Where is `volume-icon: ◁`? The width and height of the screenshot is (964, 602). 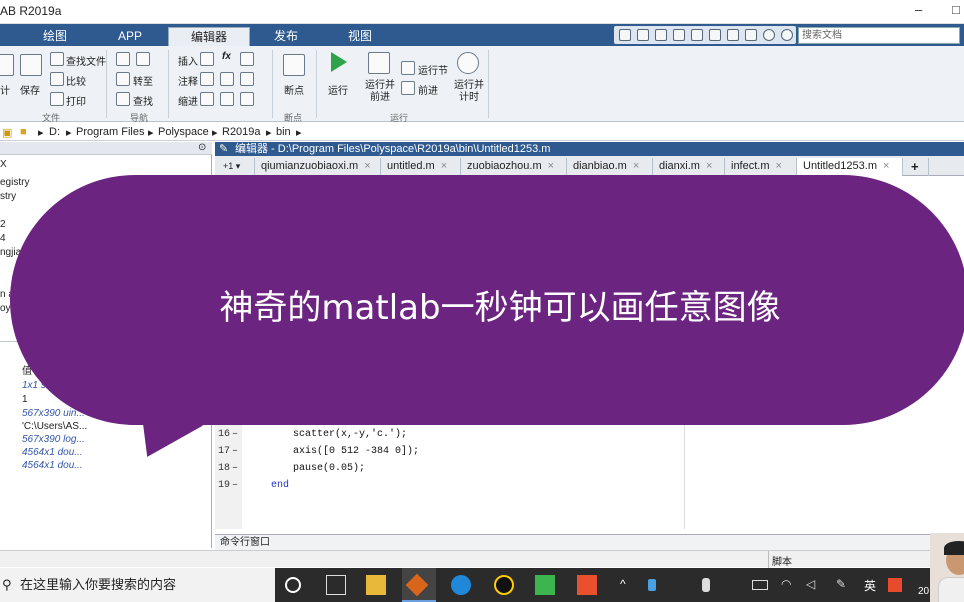 volume-icon: ◁ is located at coordinates (810, 584).